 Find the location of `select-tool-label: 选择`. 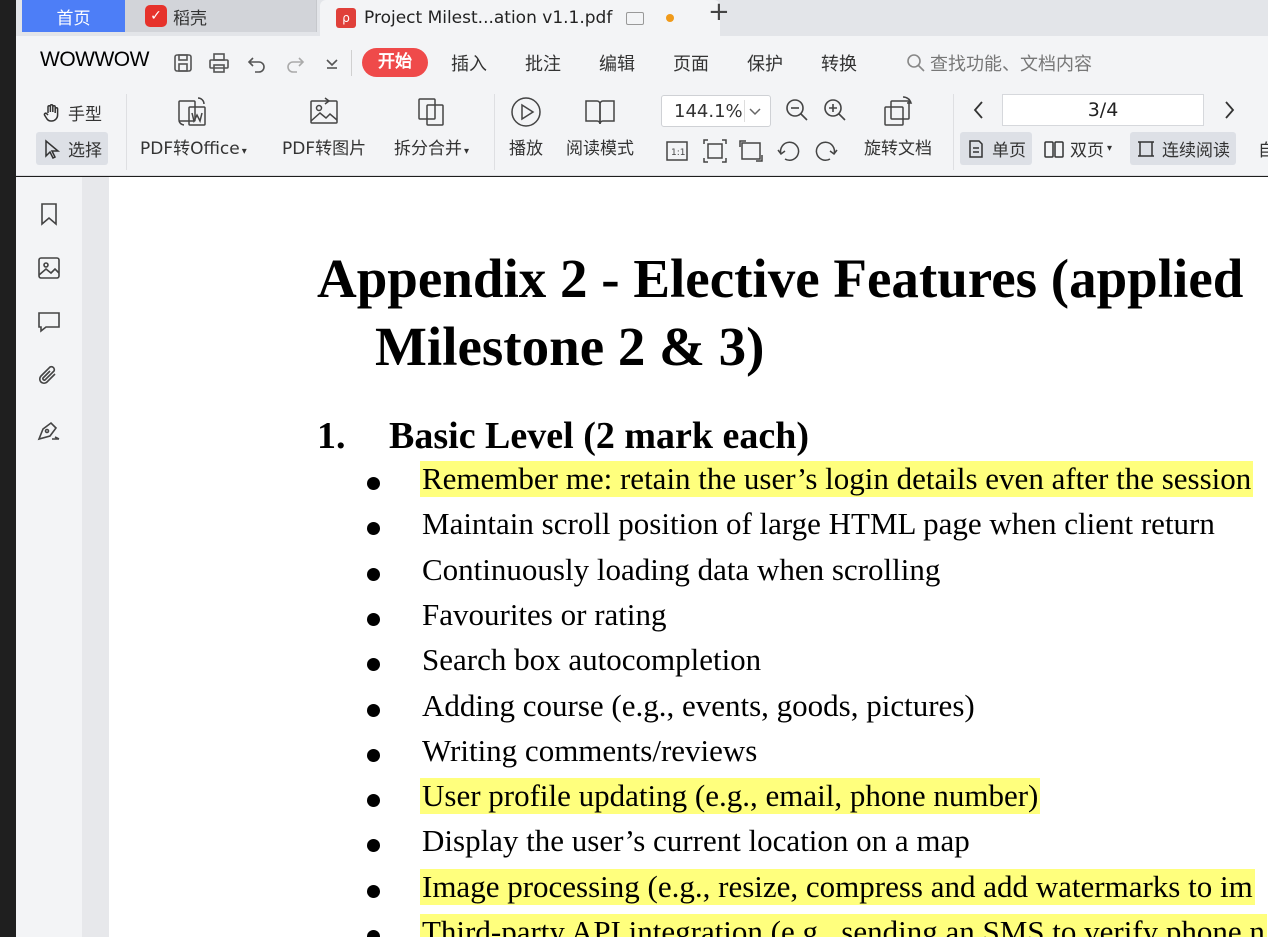

select-tool-label: 选择 is located at coordinates (85, 151).